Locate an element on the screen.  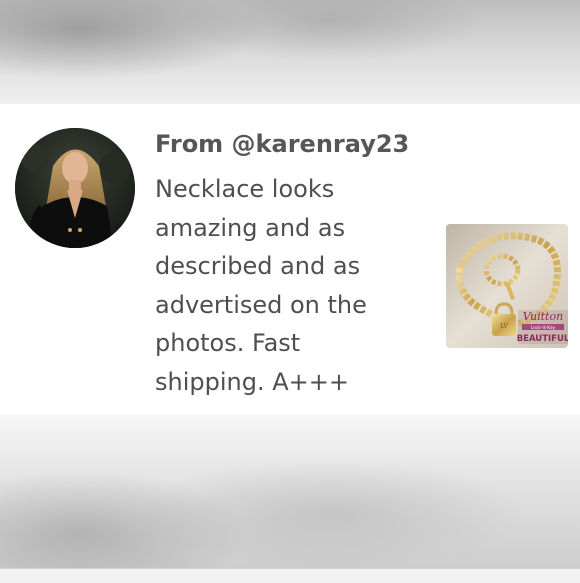
caption-text: BEAUTIFUL is located at coordinates (542, 339).